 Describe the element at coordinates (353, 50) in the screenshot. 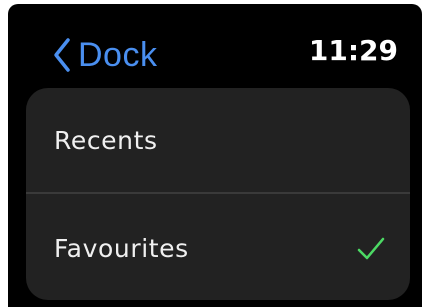

I see `clock: 11:29` at that location.